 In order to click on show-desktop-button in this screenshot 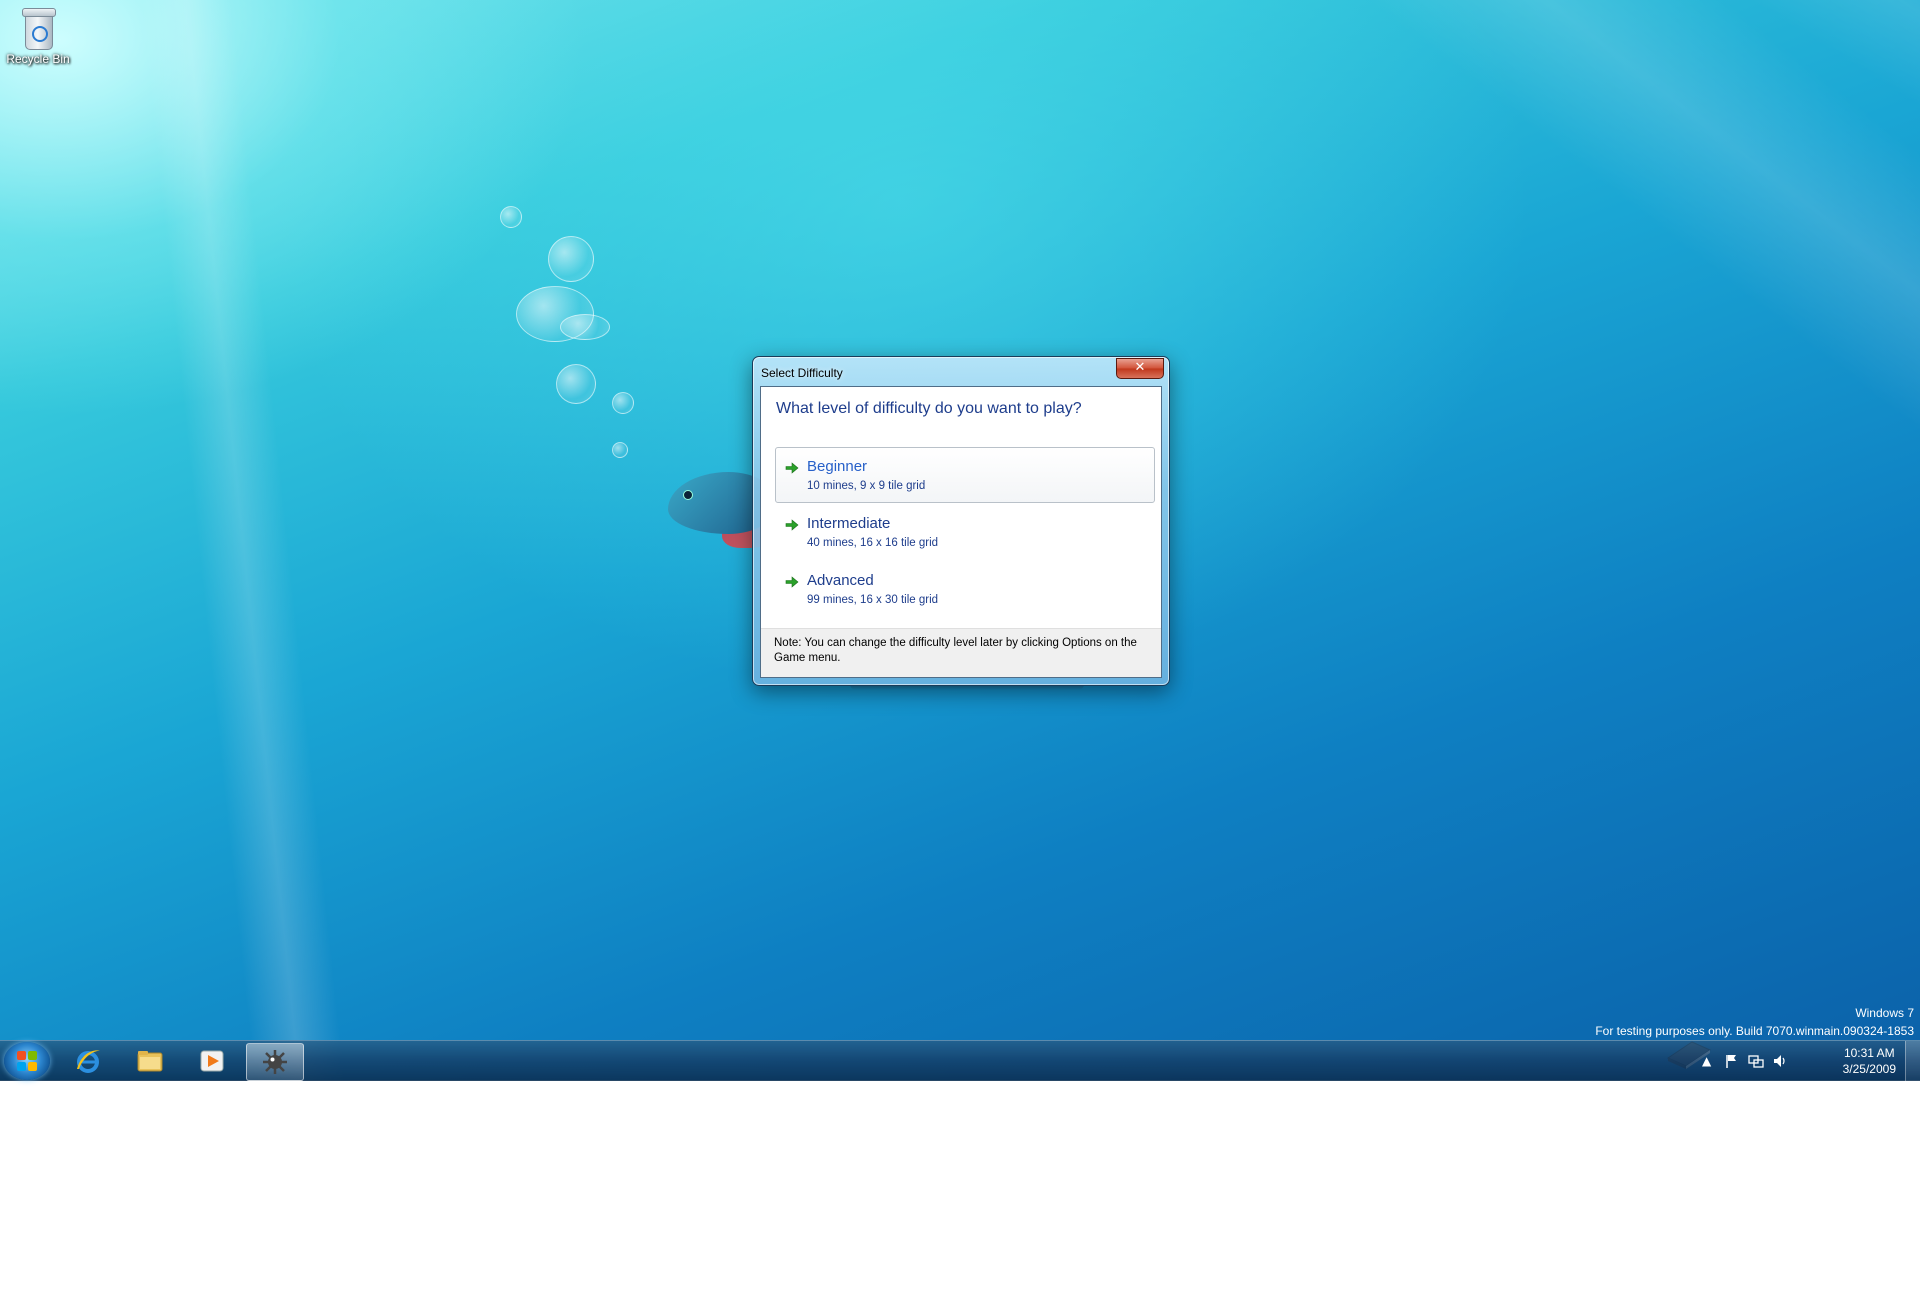, I will do `click(1912, 1061)`.